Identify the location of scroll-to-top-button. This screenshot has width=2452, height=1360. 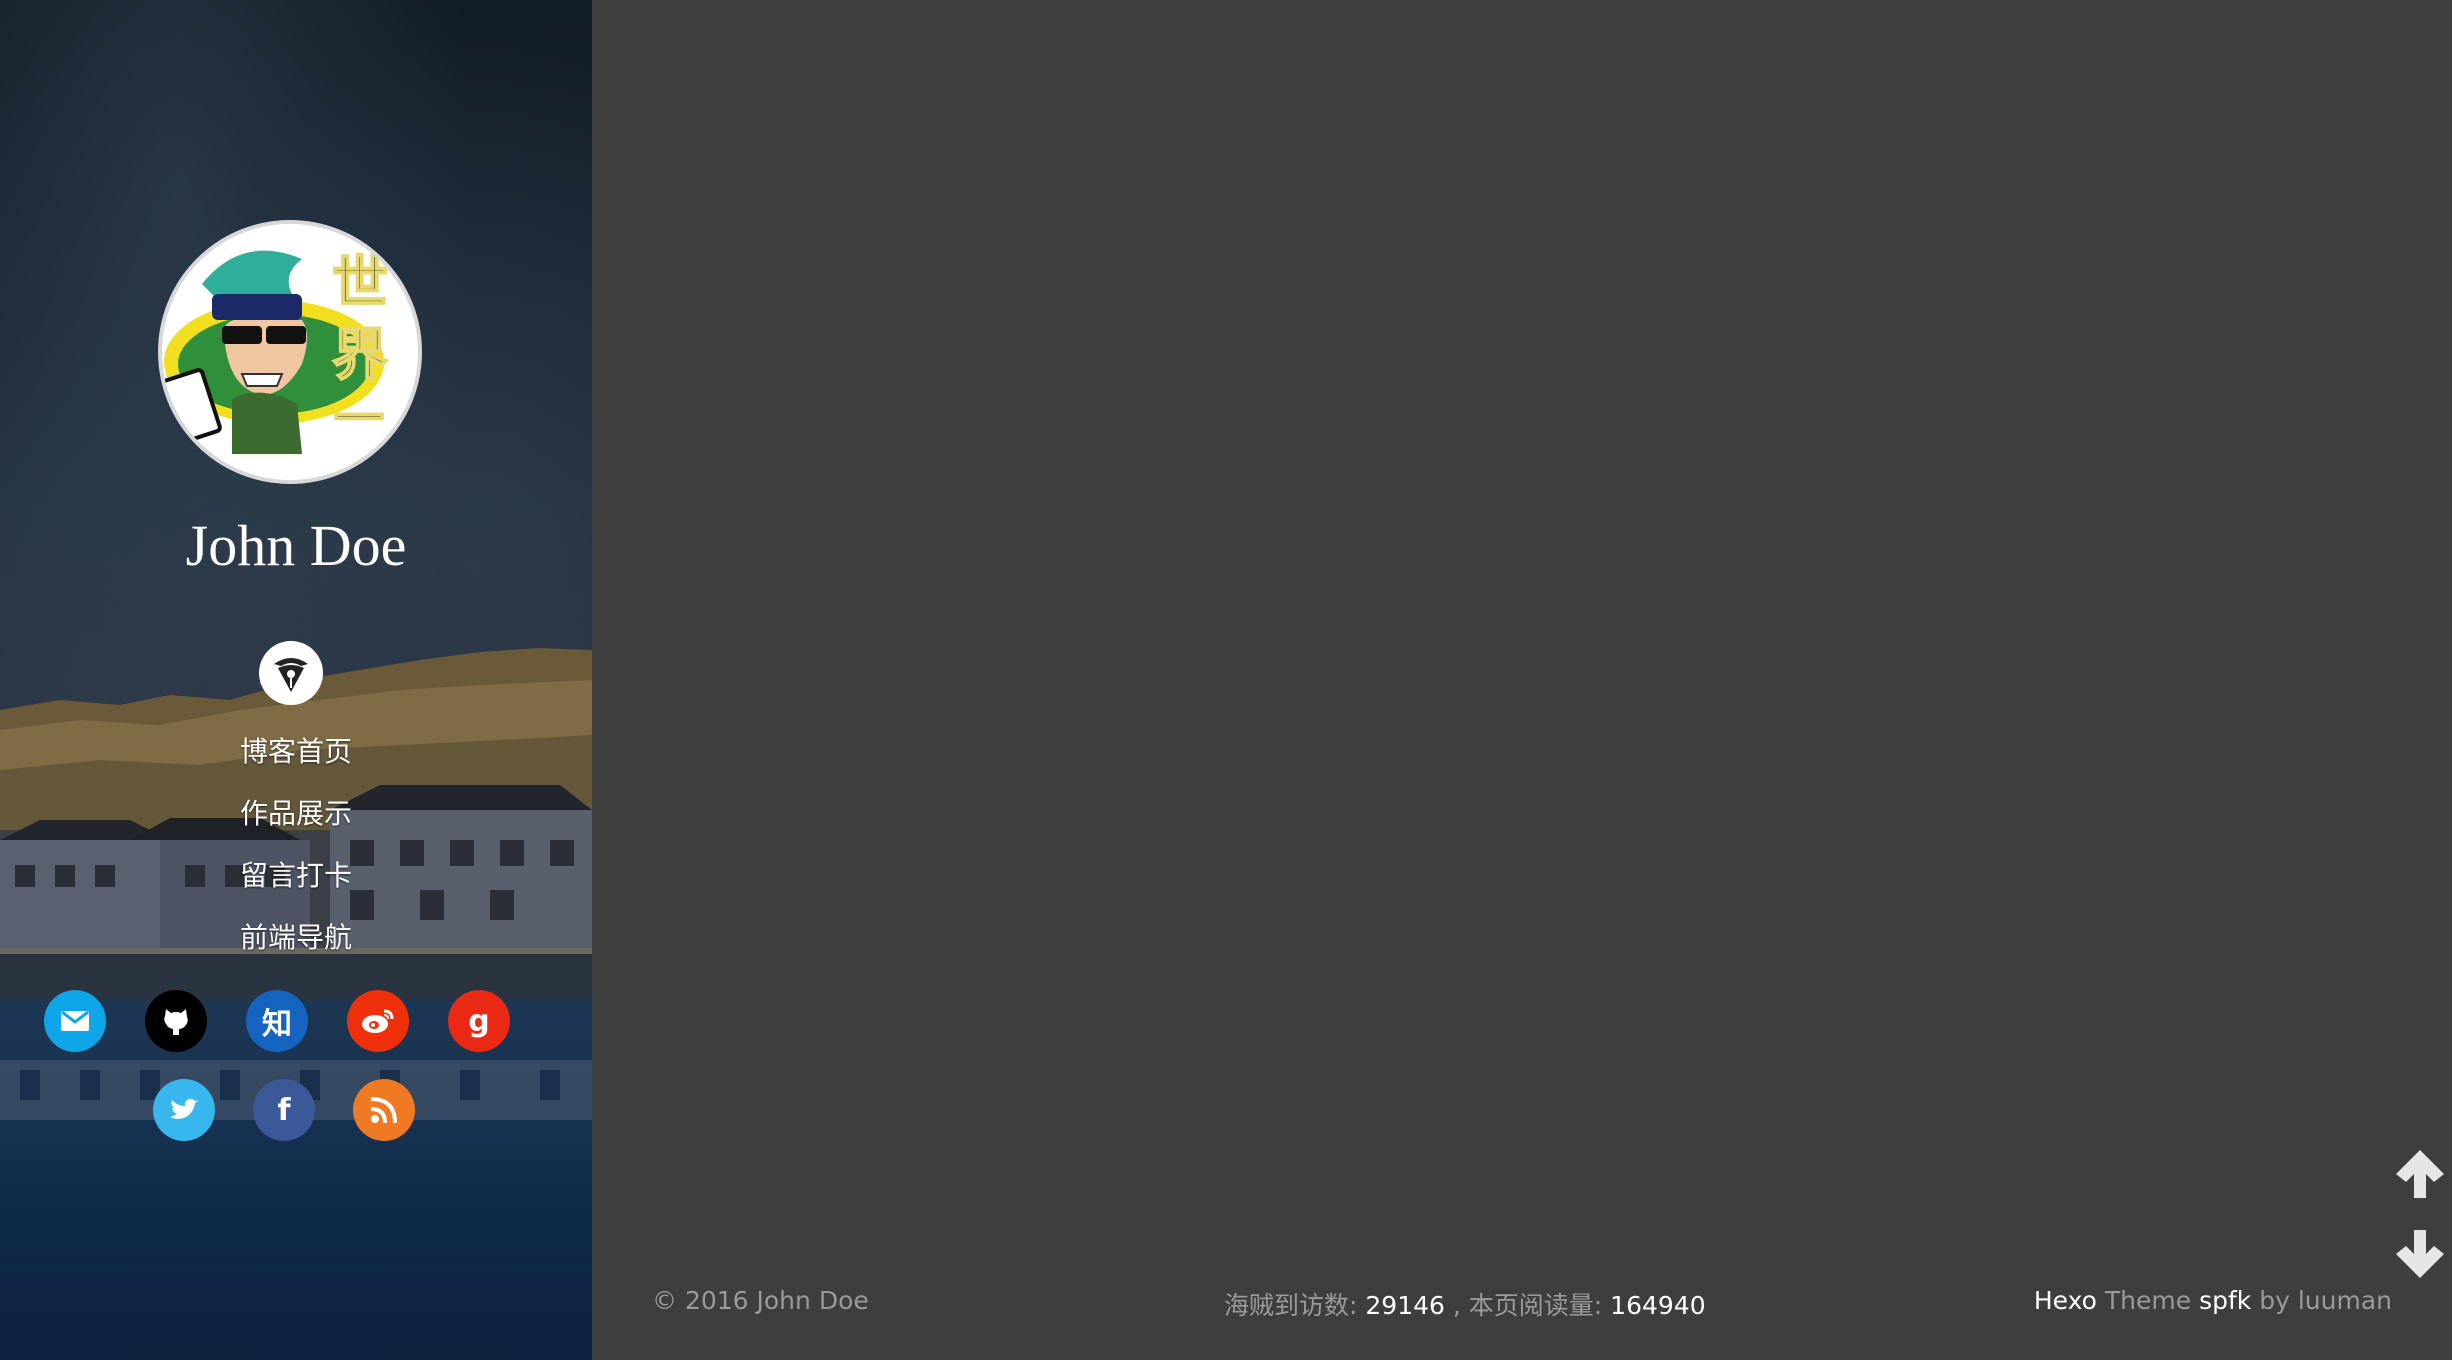
(2420, 1174).